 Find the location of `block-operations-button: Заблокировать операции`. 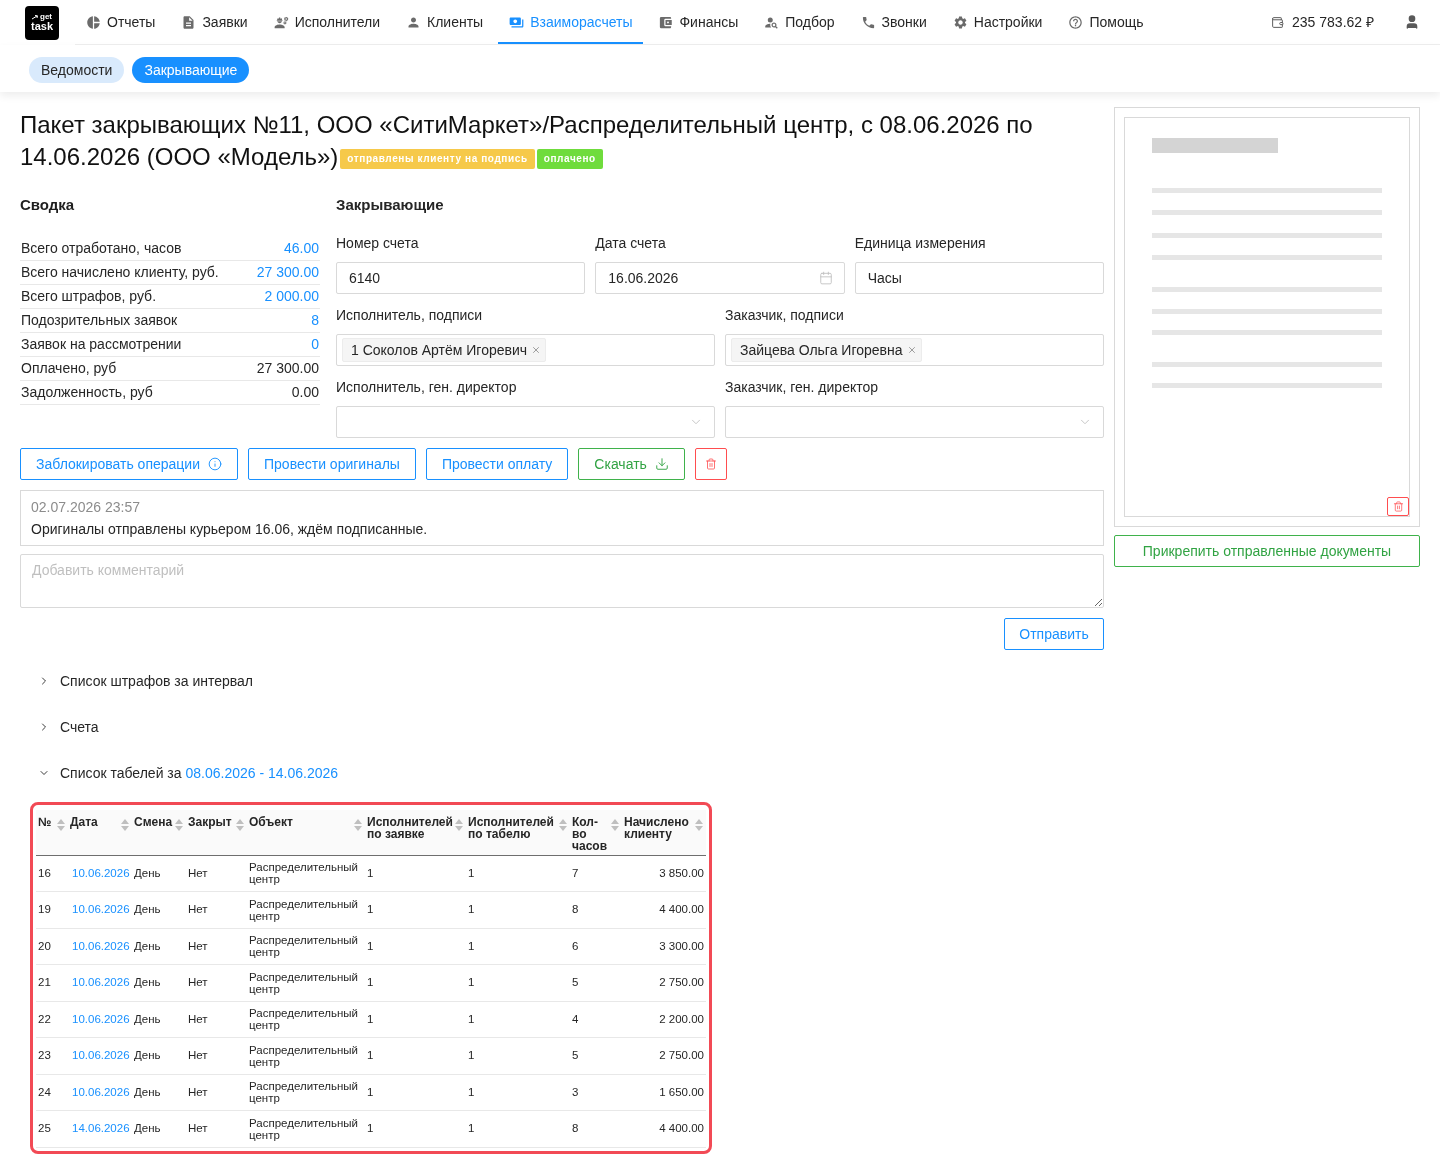

block-operations-button: Заблокировать операции is located at coordinates (129, 464).